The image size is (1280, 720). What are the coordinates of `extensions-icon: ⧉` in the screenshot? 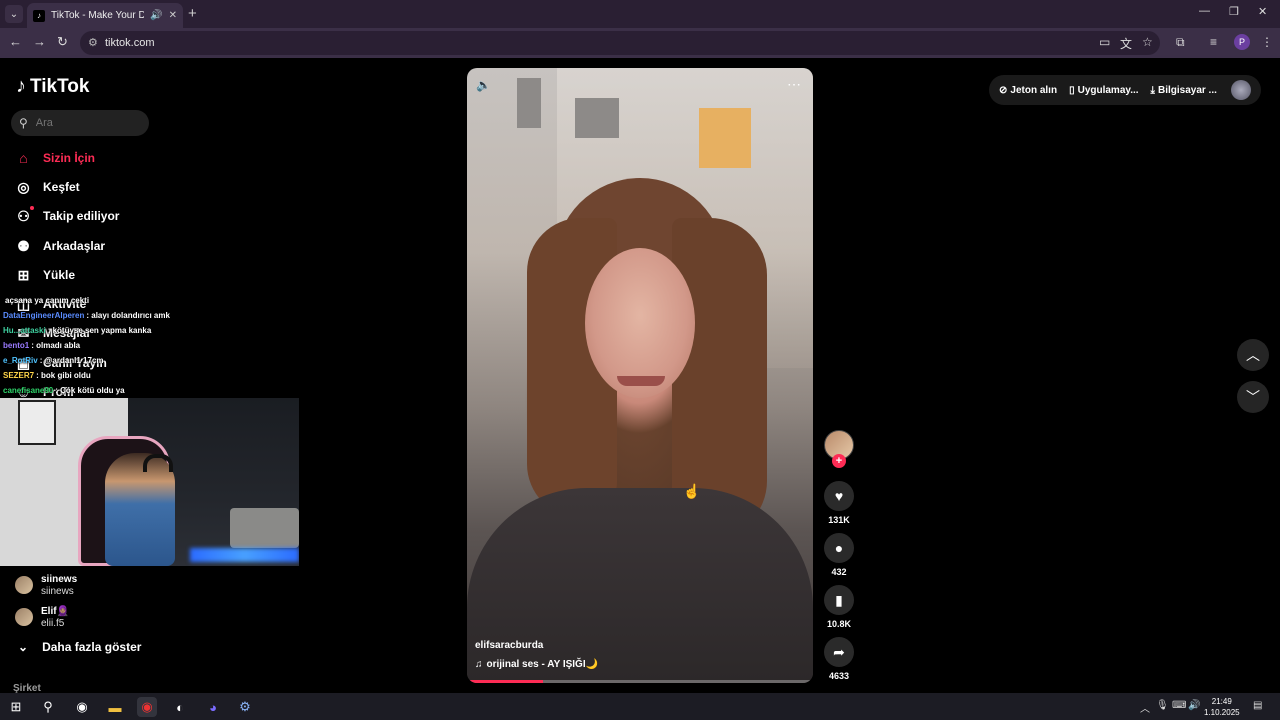 It's located at (1180, 42).